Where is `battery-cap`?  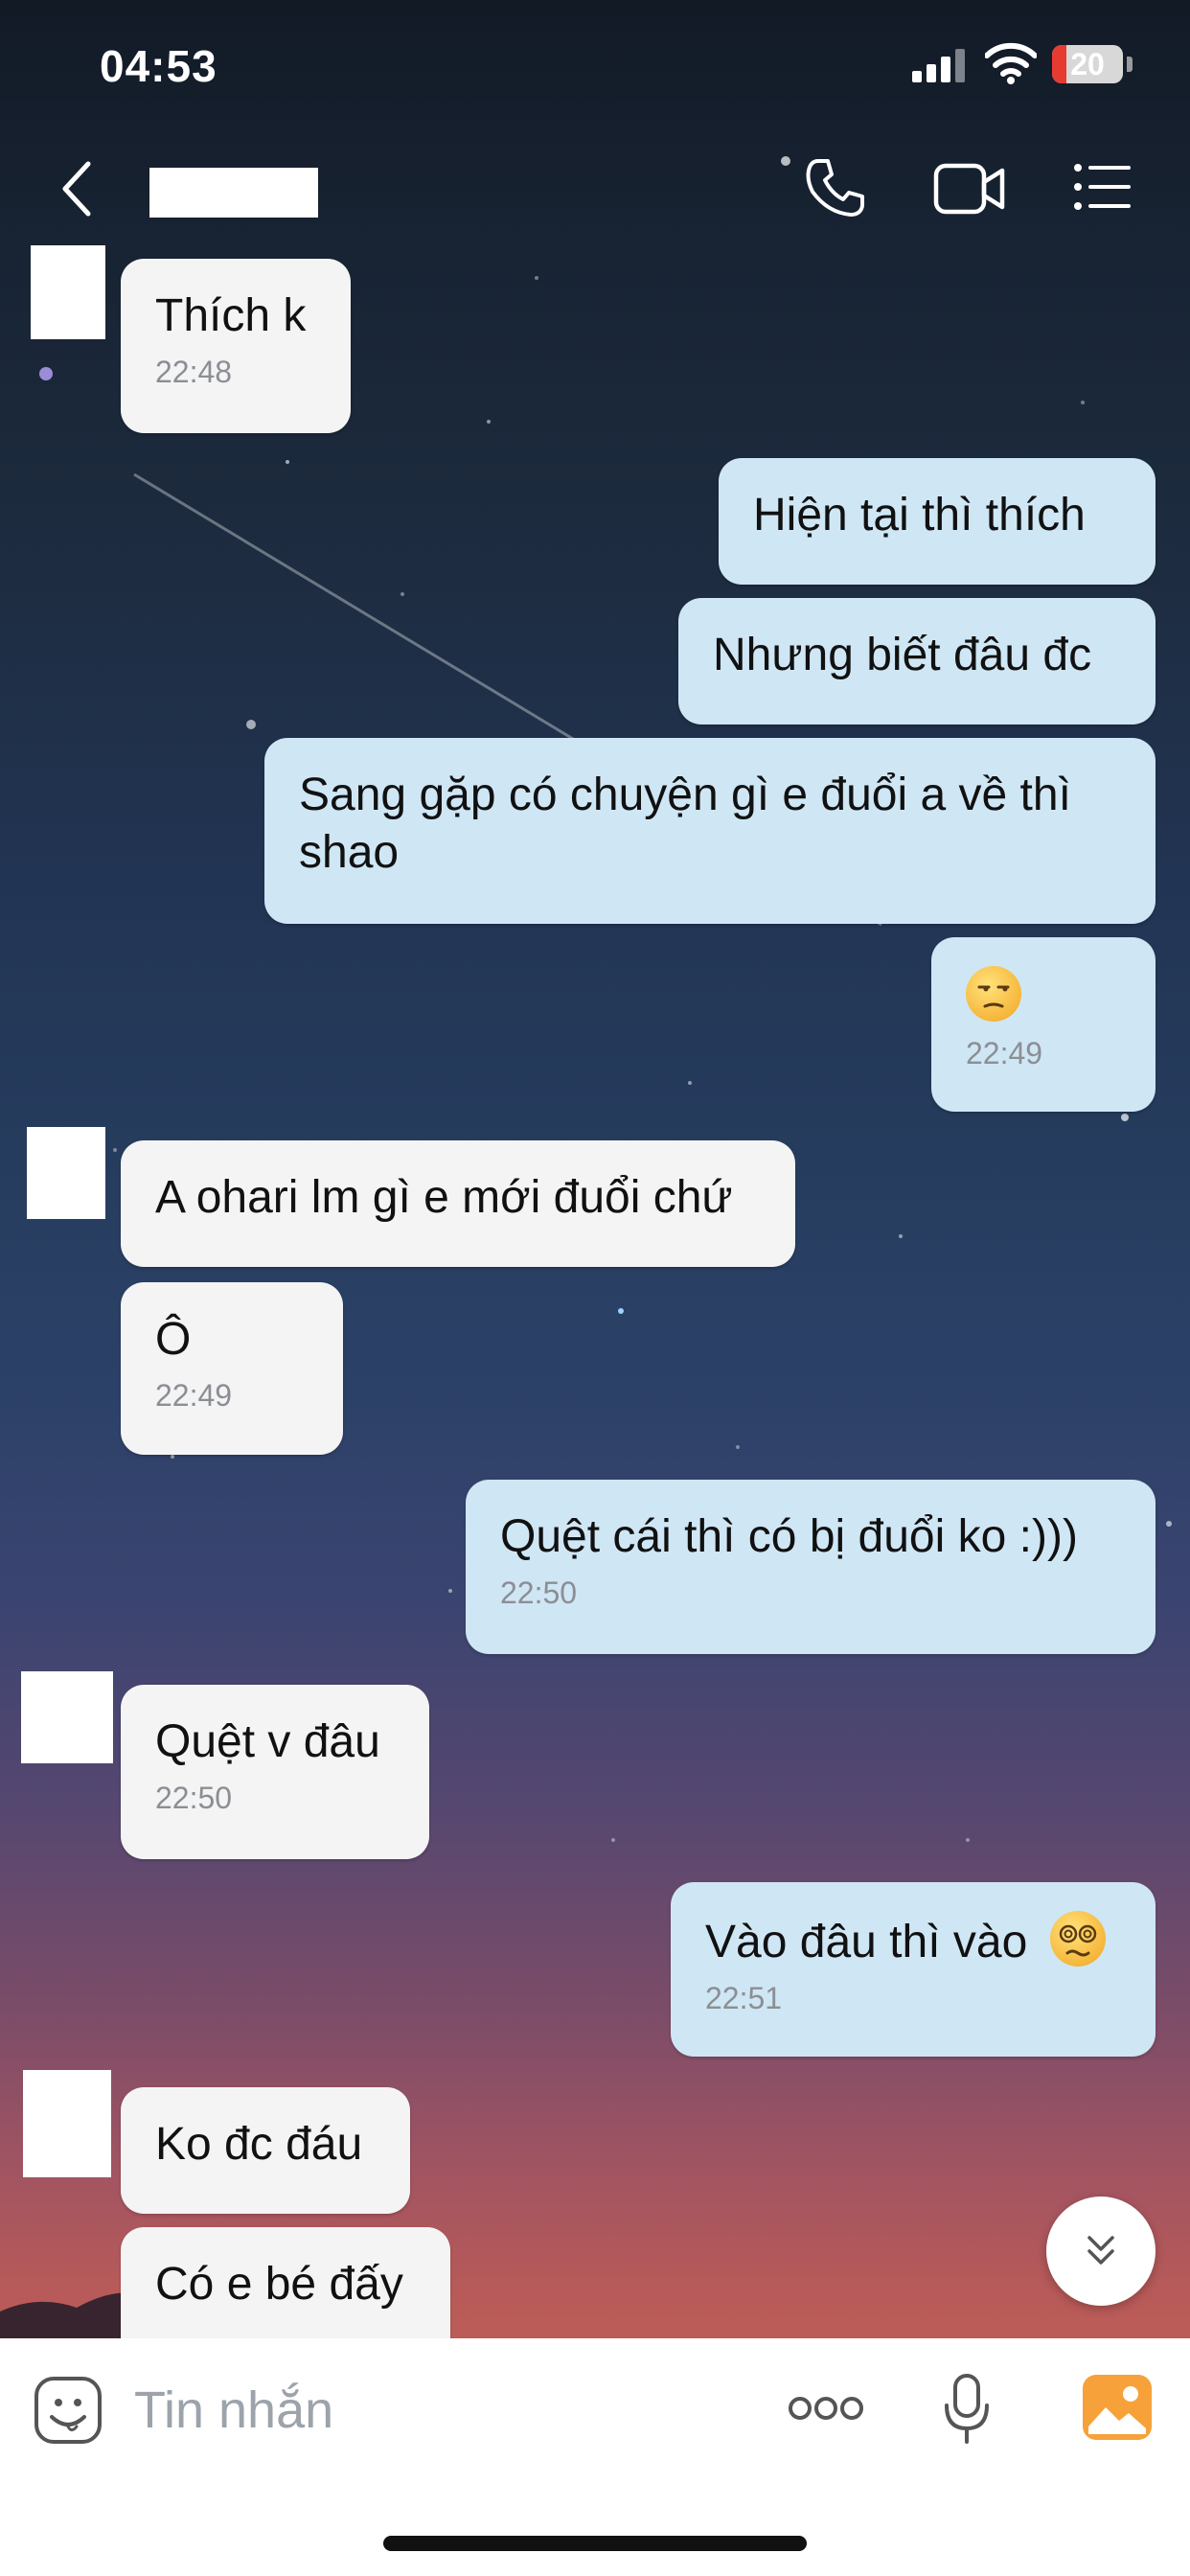 battery-cap is located at coordinates (1130, 64).